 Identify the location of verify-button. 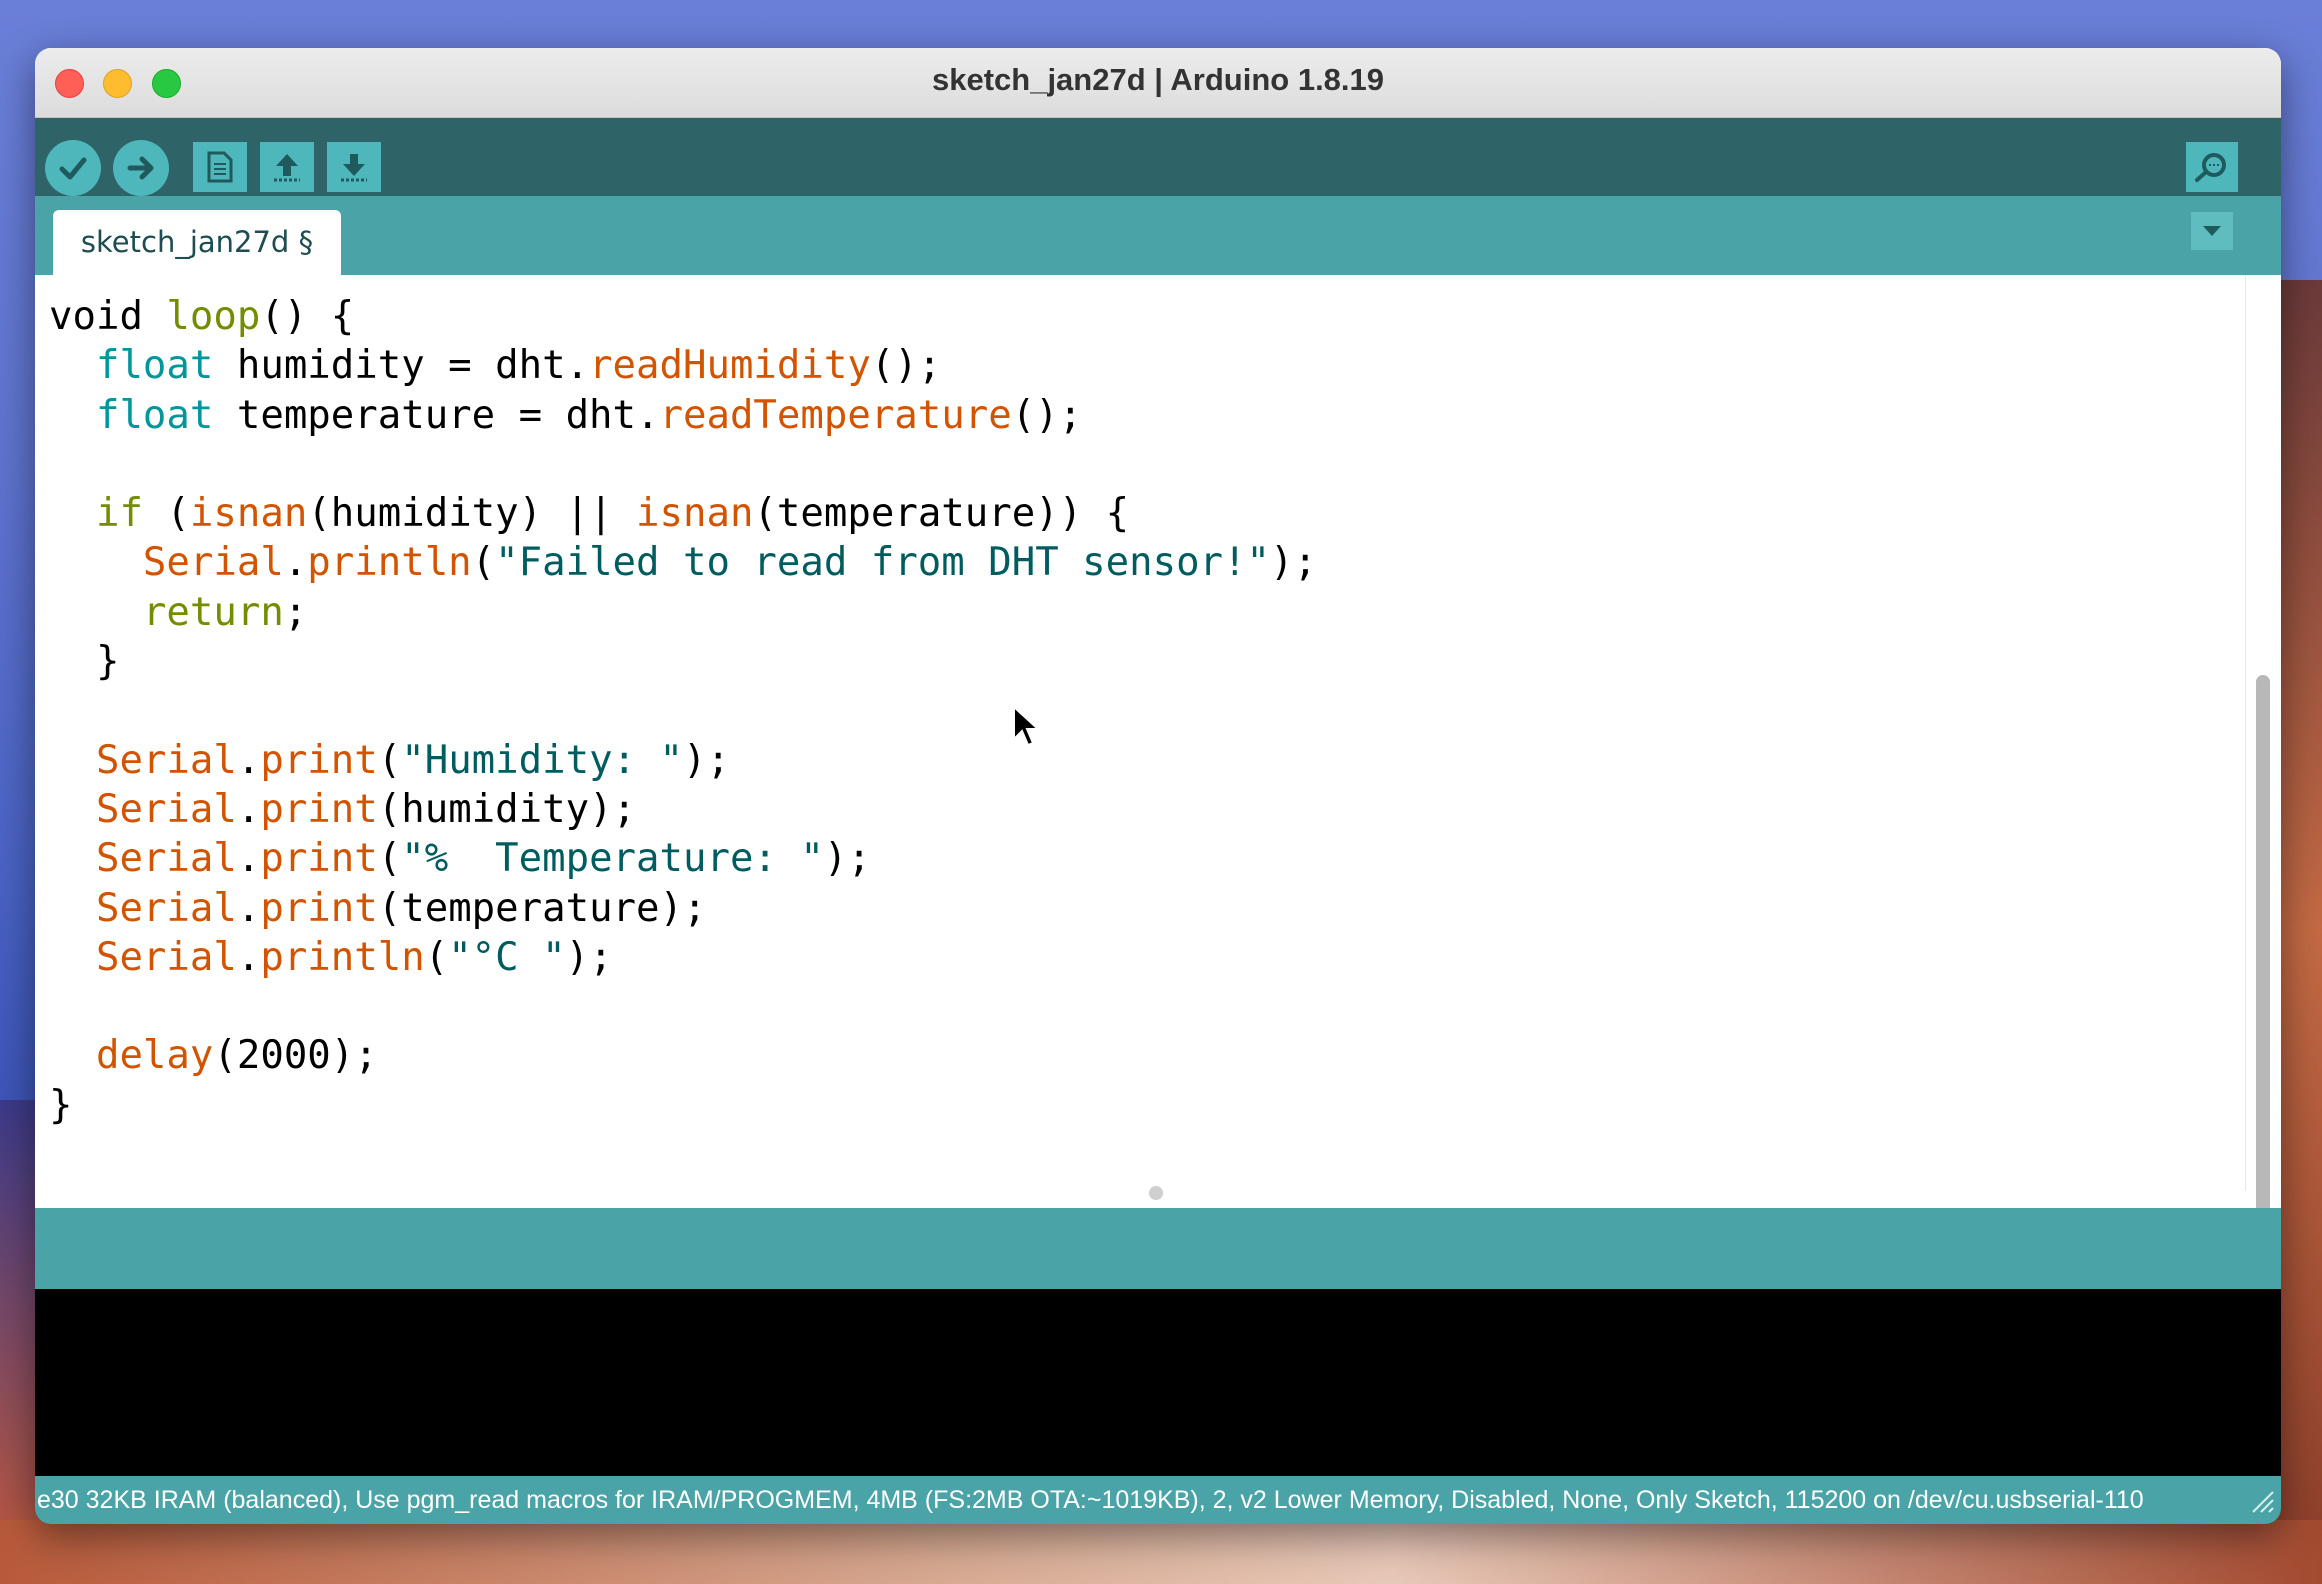
(73, 168).